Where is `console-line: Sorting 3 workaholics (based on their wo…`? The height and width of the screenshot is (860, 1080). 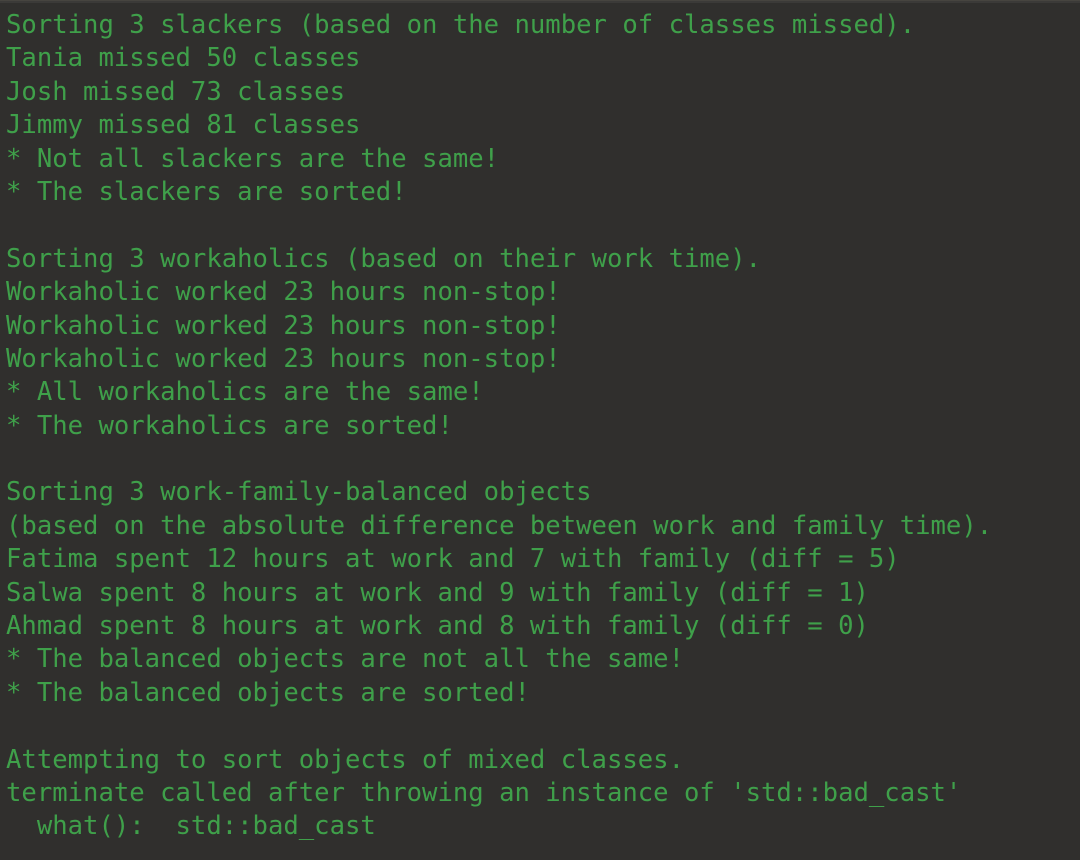 console-line: Sorting 3 workaholics (based on their wo… is located at coordinates (384, 258).